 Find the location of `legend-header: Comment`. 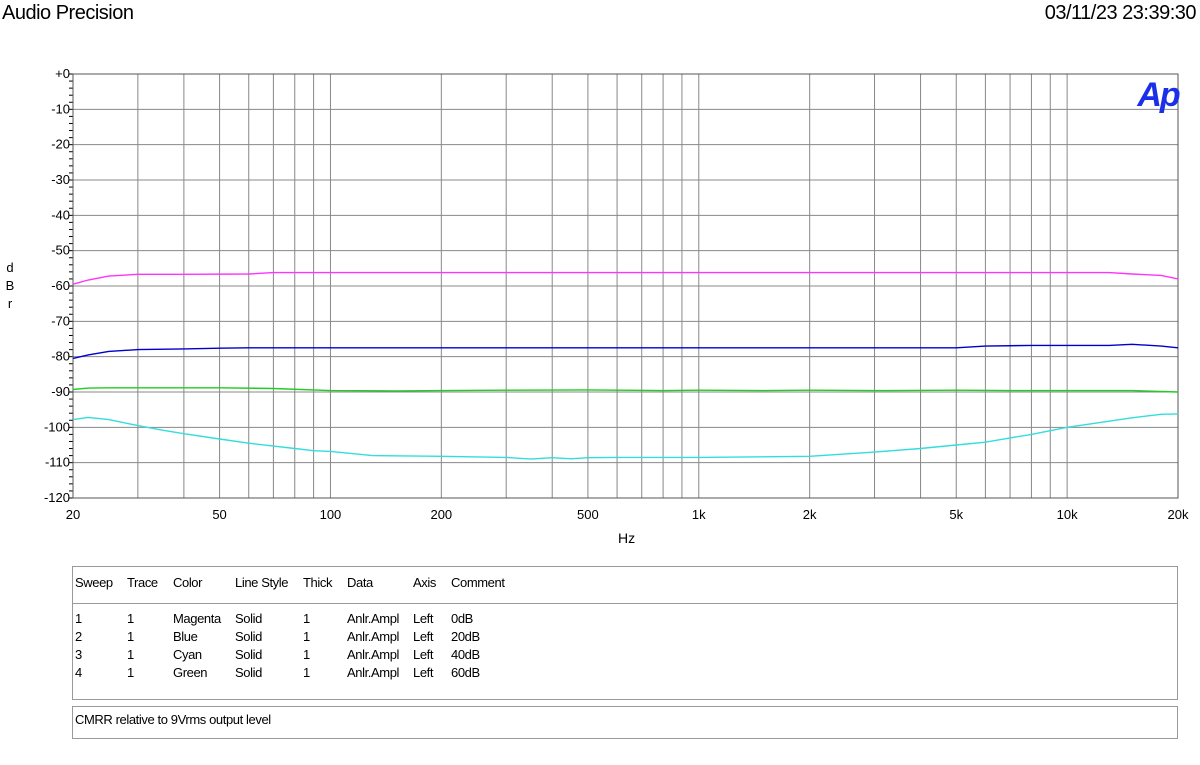

legend-header: Comment is located at coordinates (478, 582).